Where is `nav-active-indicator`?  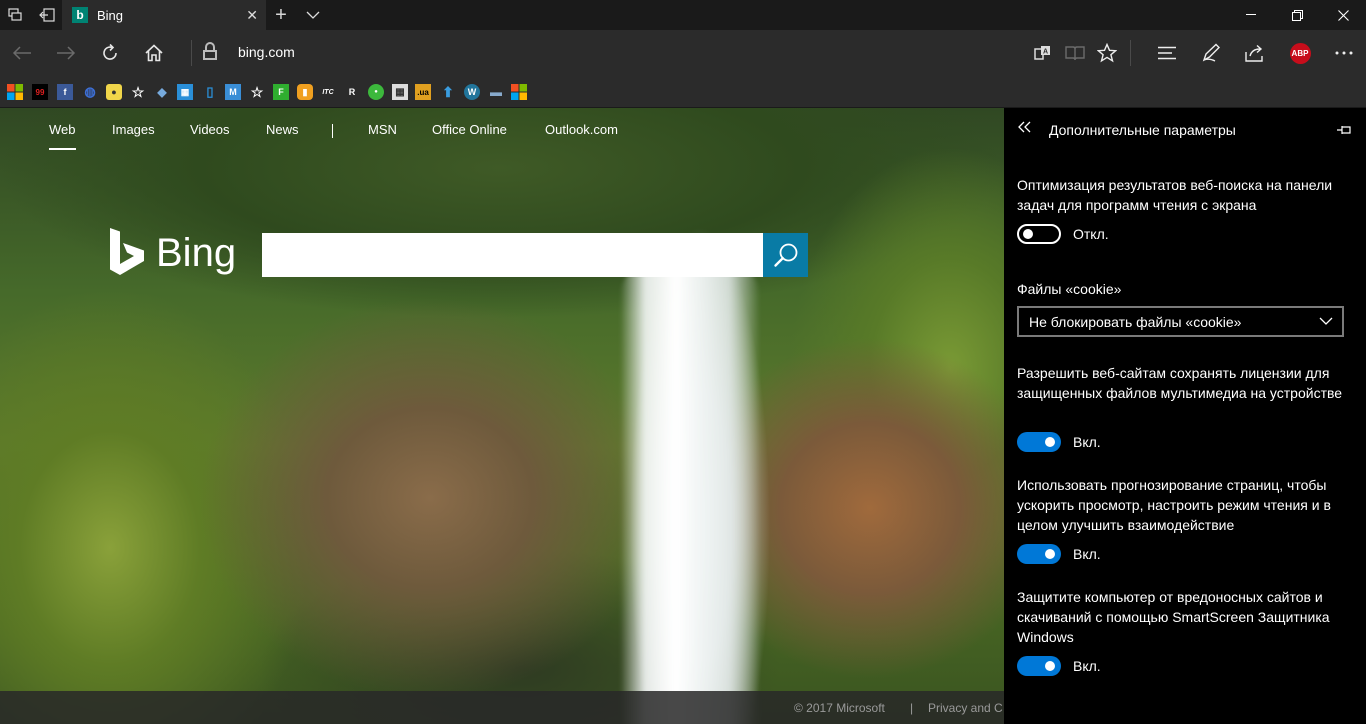
nav-active-indicator is located at coordinates (62, 149).